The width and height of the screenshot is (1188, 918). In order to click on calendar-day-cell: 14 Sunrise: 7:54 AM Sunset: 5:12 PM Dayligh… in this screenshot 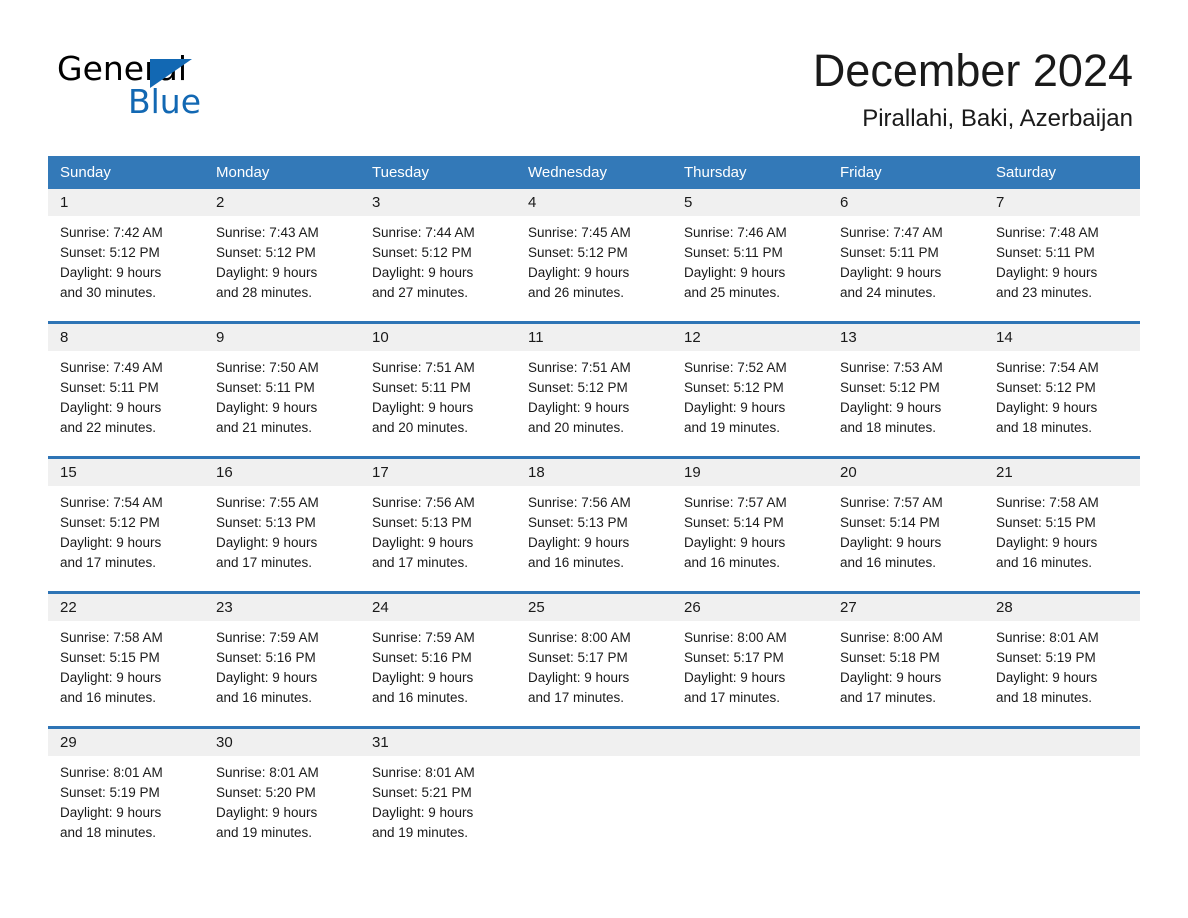, I will do `click(1062, 389)`.